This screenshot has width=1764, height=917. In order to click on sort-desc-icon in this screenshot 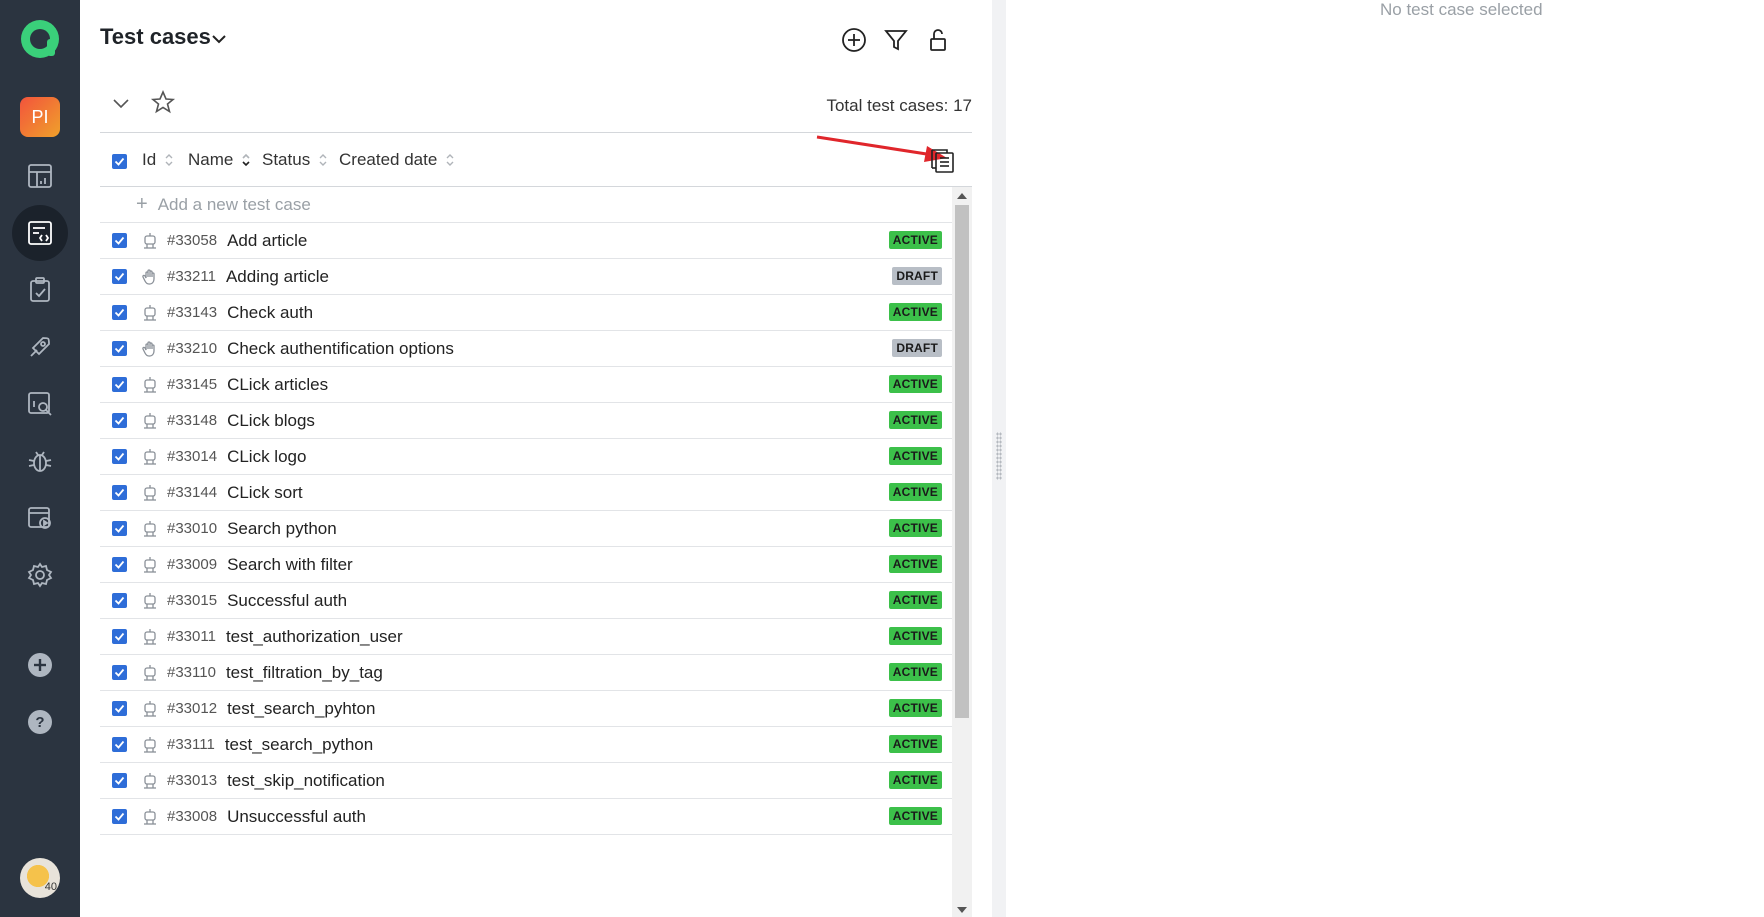, I will do `click(246, 160)`.